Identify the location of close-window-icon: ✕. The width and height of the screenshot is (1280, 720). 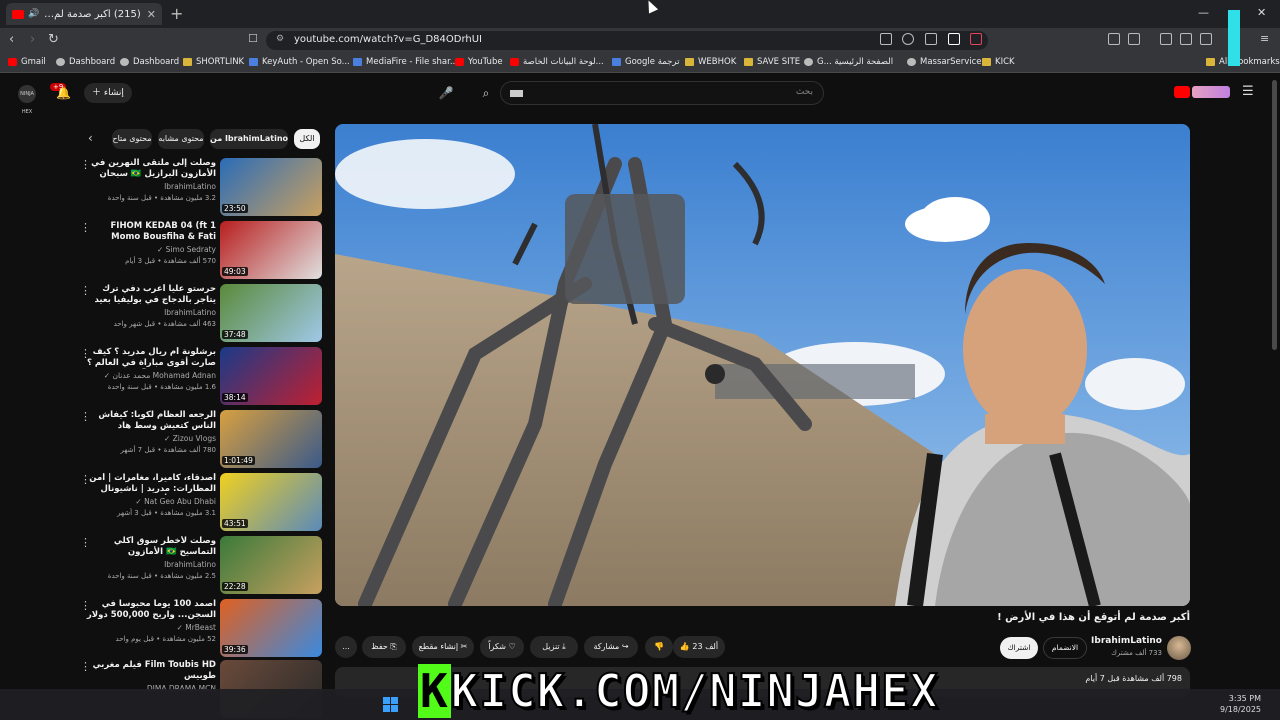
(1261, 12).